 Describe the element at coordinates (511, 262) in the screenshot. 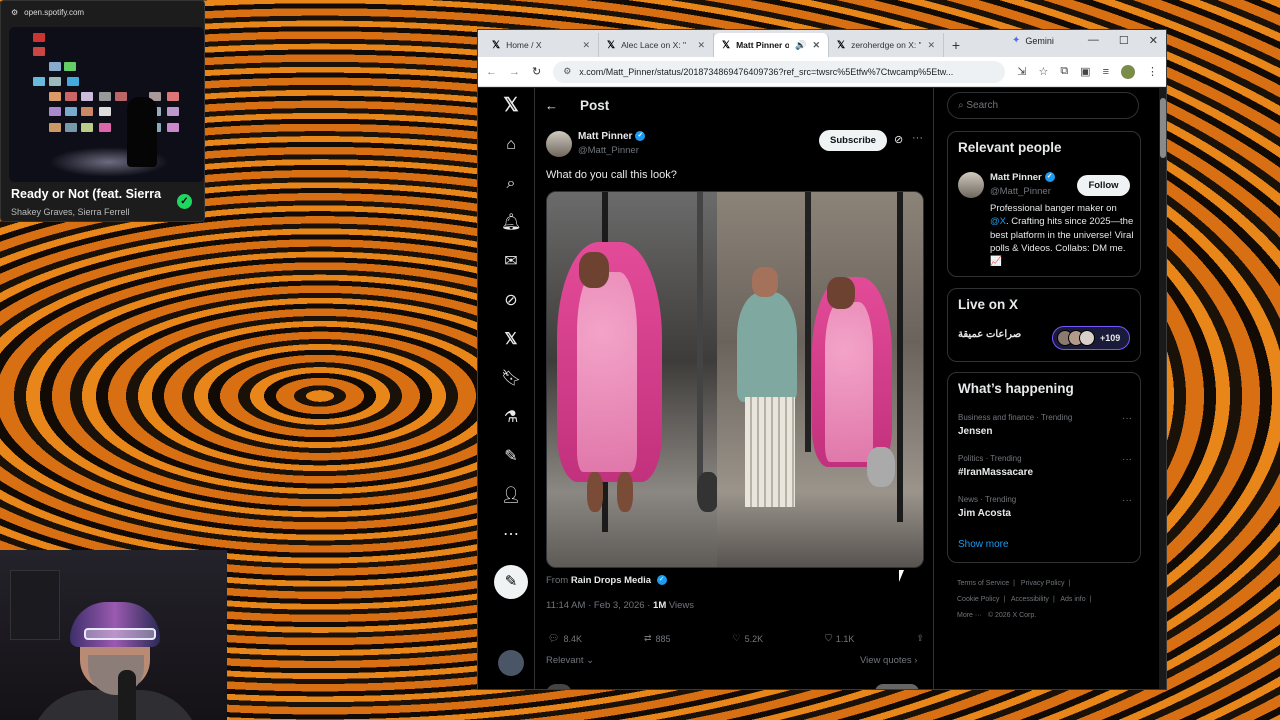

I see `messages-icon: ✉` at that location.